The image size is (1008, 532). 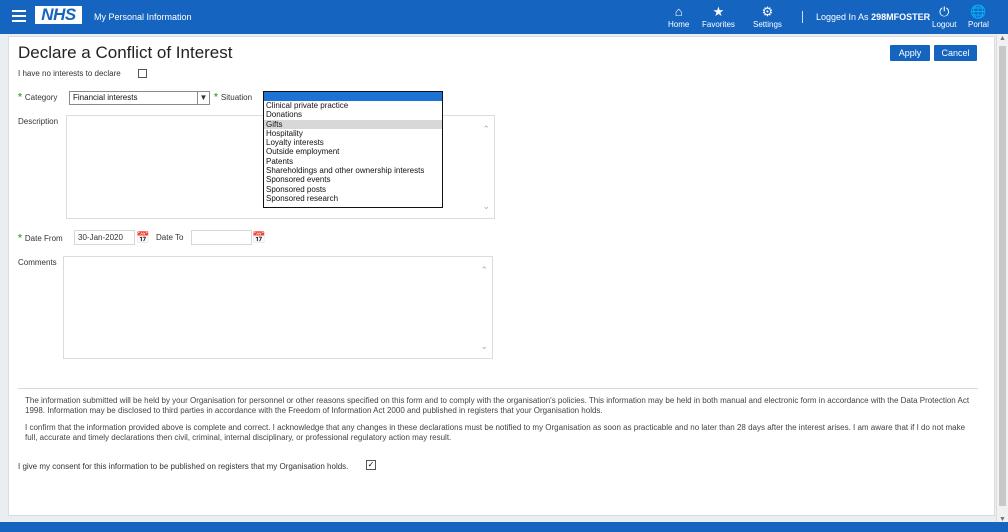 What do you see at coordinates (767, 11) in the screenshot?
I see `gear-icon: ⚙` at bounding box center [767, 11].